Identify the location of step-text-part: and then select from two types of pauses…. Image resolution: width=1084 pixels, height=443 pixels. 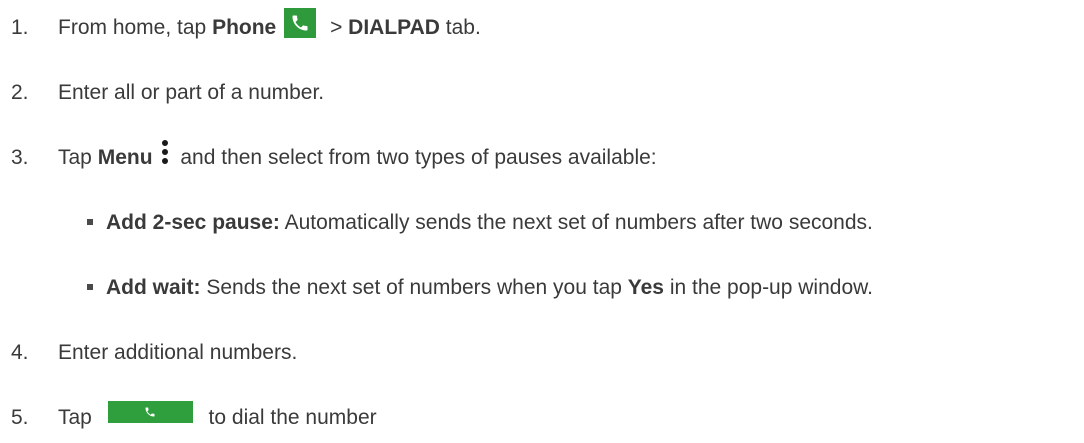
(415, 157).